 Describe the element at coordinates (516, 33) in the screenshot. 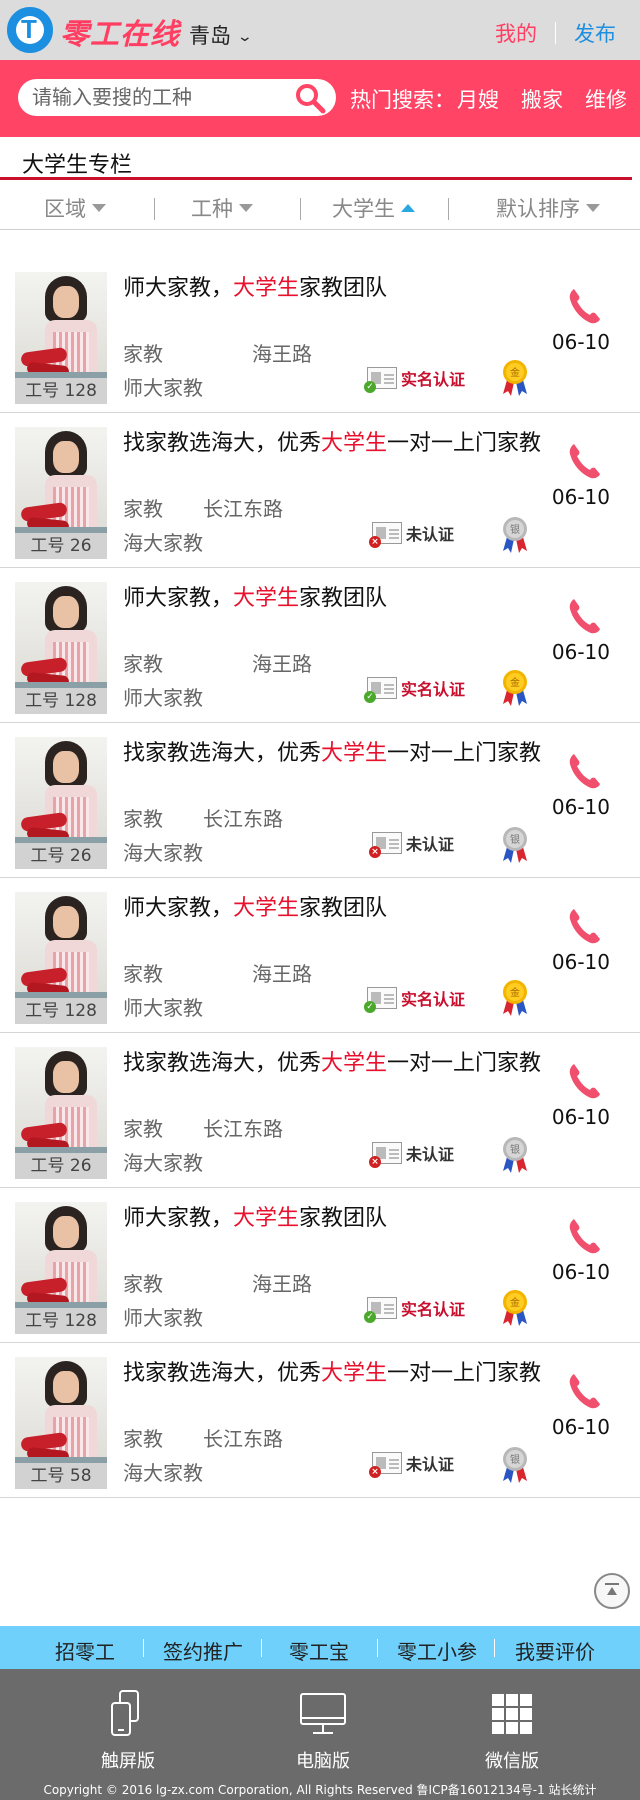

I see `my-link: 我的` at that location.